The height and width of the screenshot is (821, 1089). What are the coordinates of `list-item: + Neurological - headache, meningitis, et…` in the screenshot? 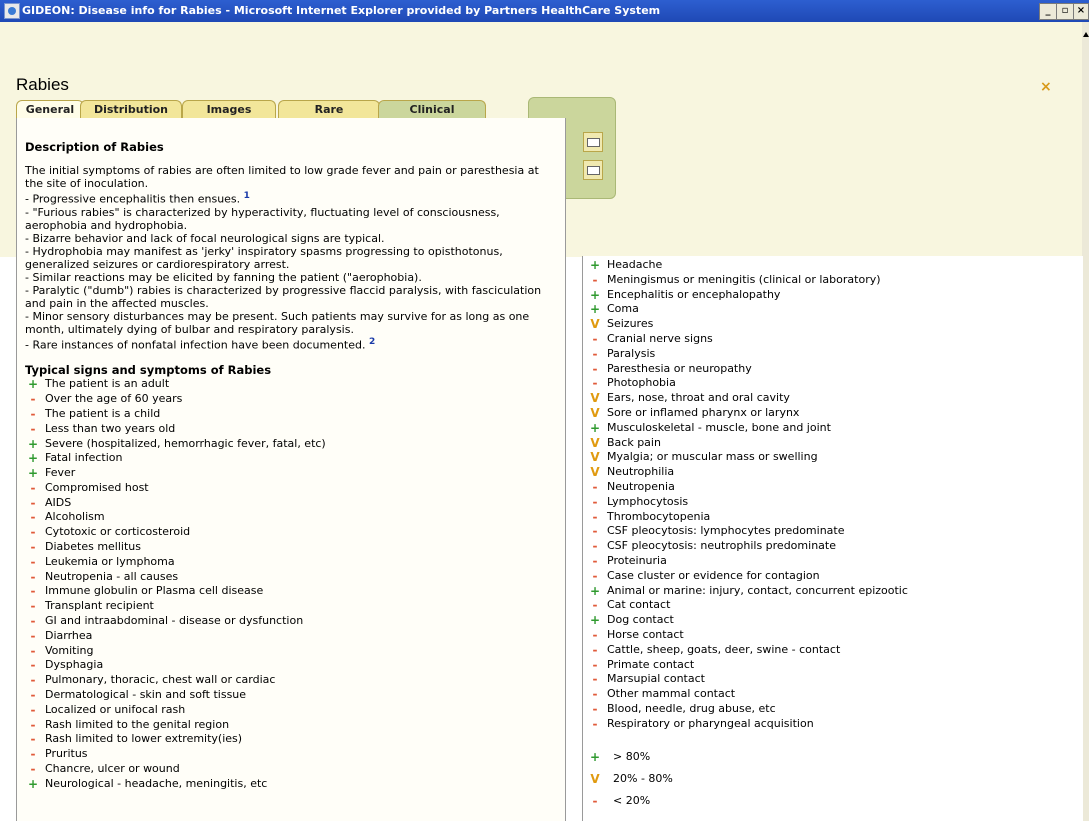 It's located at (147, 783).